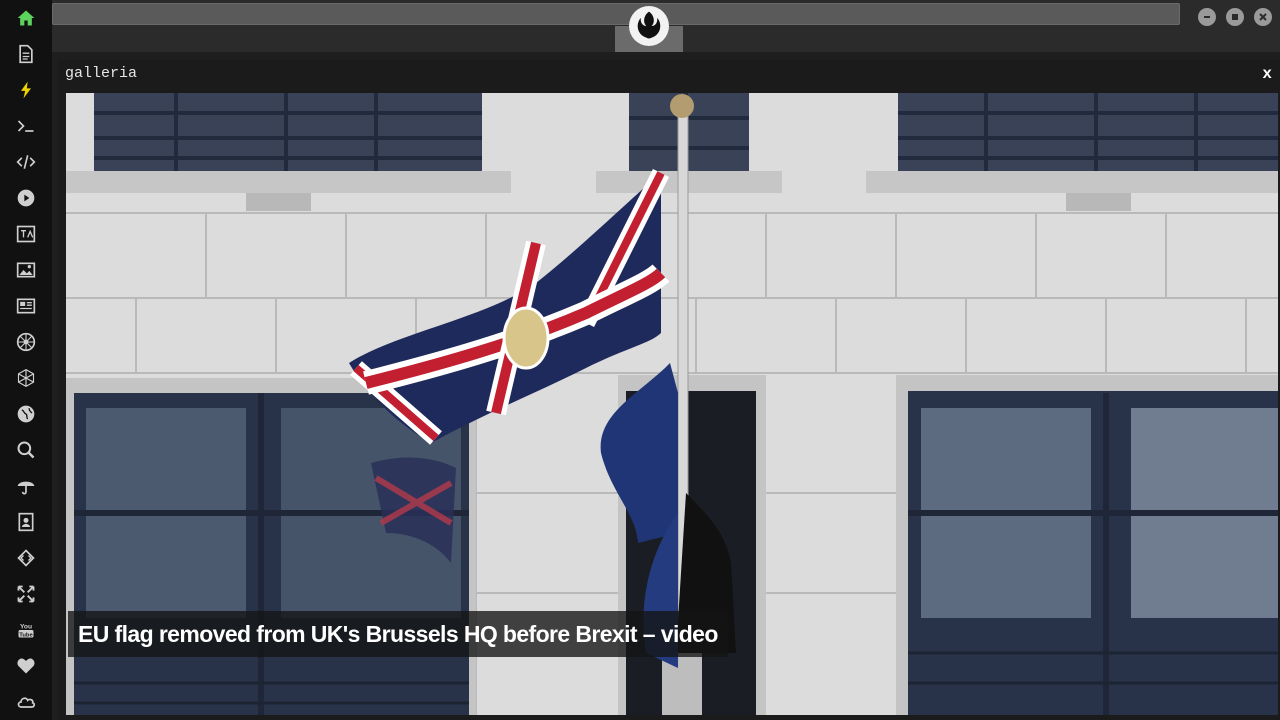 The image size is (1280, 720). Describe the element at coordinates (1235, 17) in the screenshot. I see `maximize-icon` at that location.